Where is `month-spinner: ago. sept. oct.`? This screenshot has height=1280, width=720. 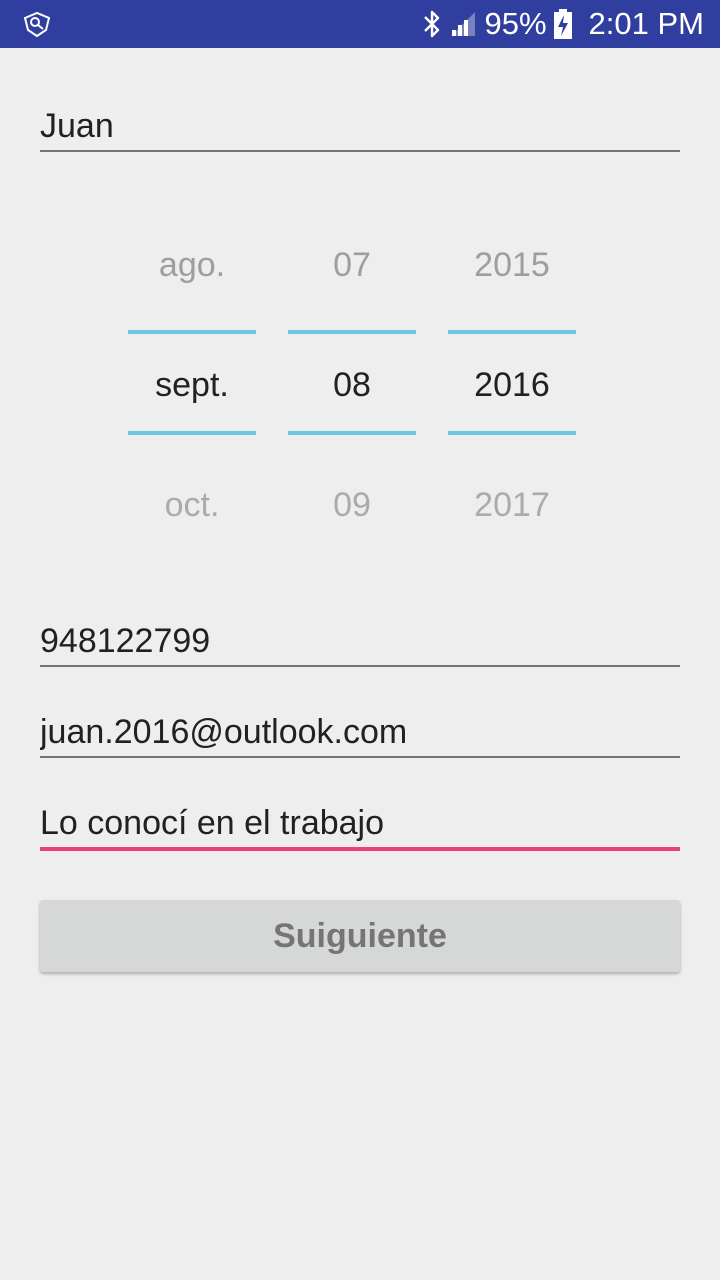 month-spinner: ago. sept. oct. is located at coordinates (192, 380).